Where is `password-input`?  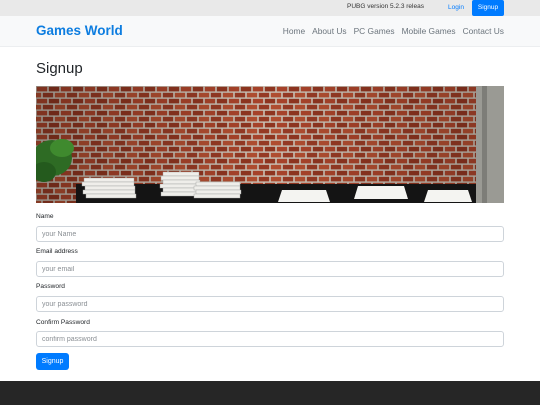 password-input is located at coordinates (270, 304).